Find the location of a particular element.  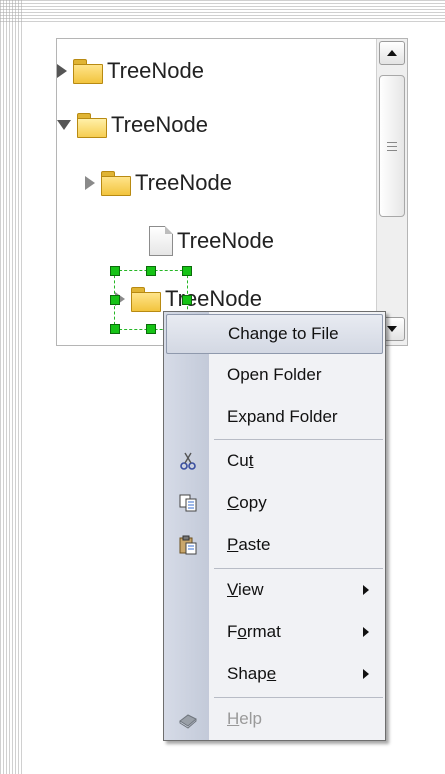

tree-node-4: TreeNode is located at coordinates (208, 241).